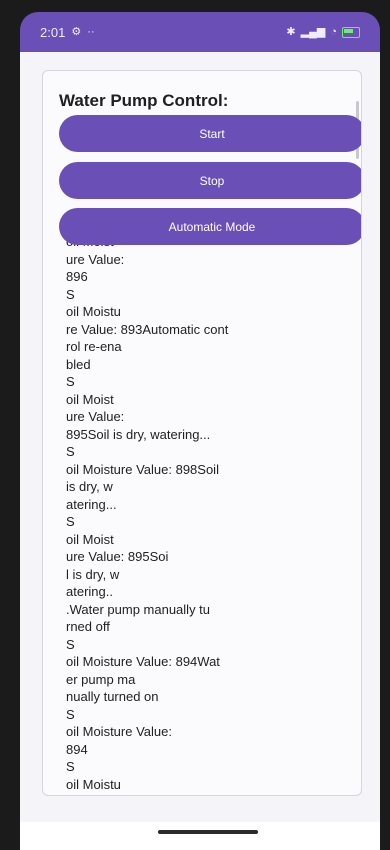 The image size is (390, 850). Describe the element at coordinates (351, 32) in the screenshot. I see `battery-icon` at that location.